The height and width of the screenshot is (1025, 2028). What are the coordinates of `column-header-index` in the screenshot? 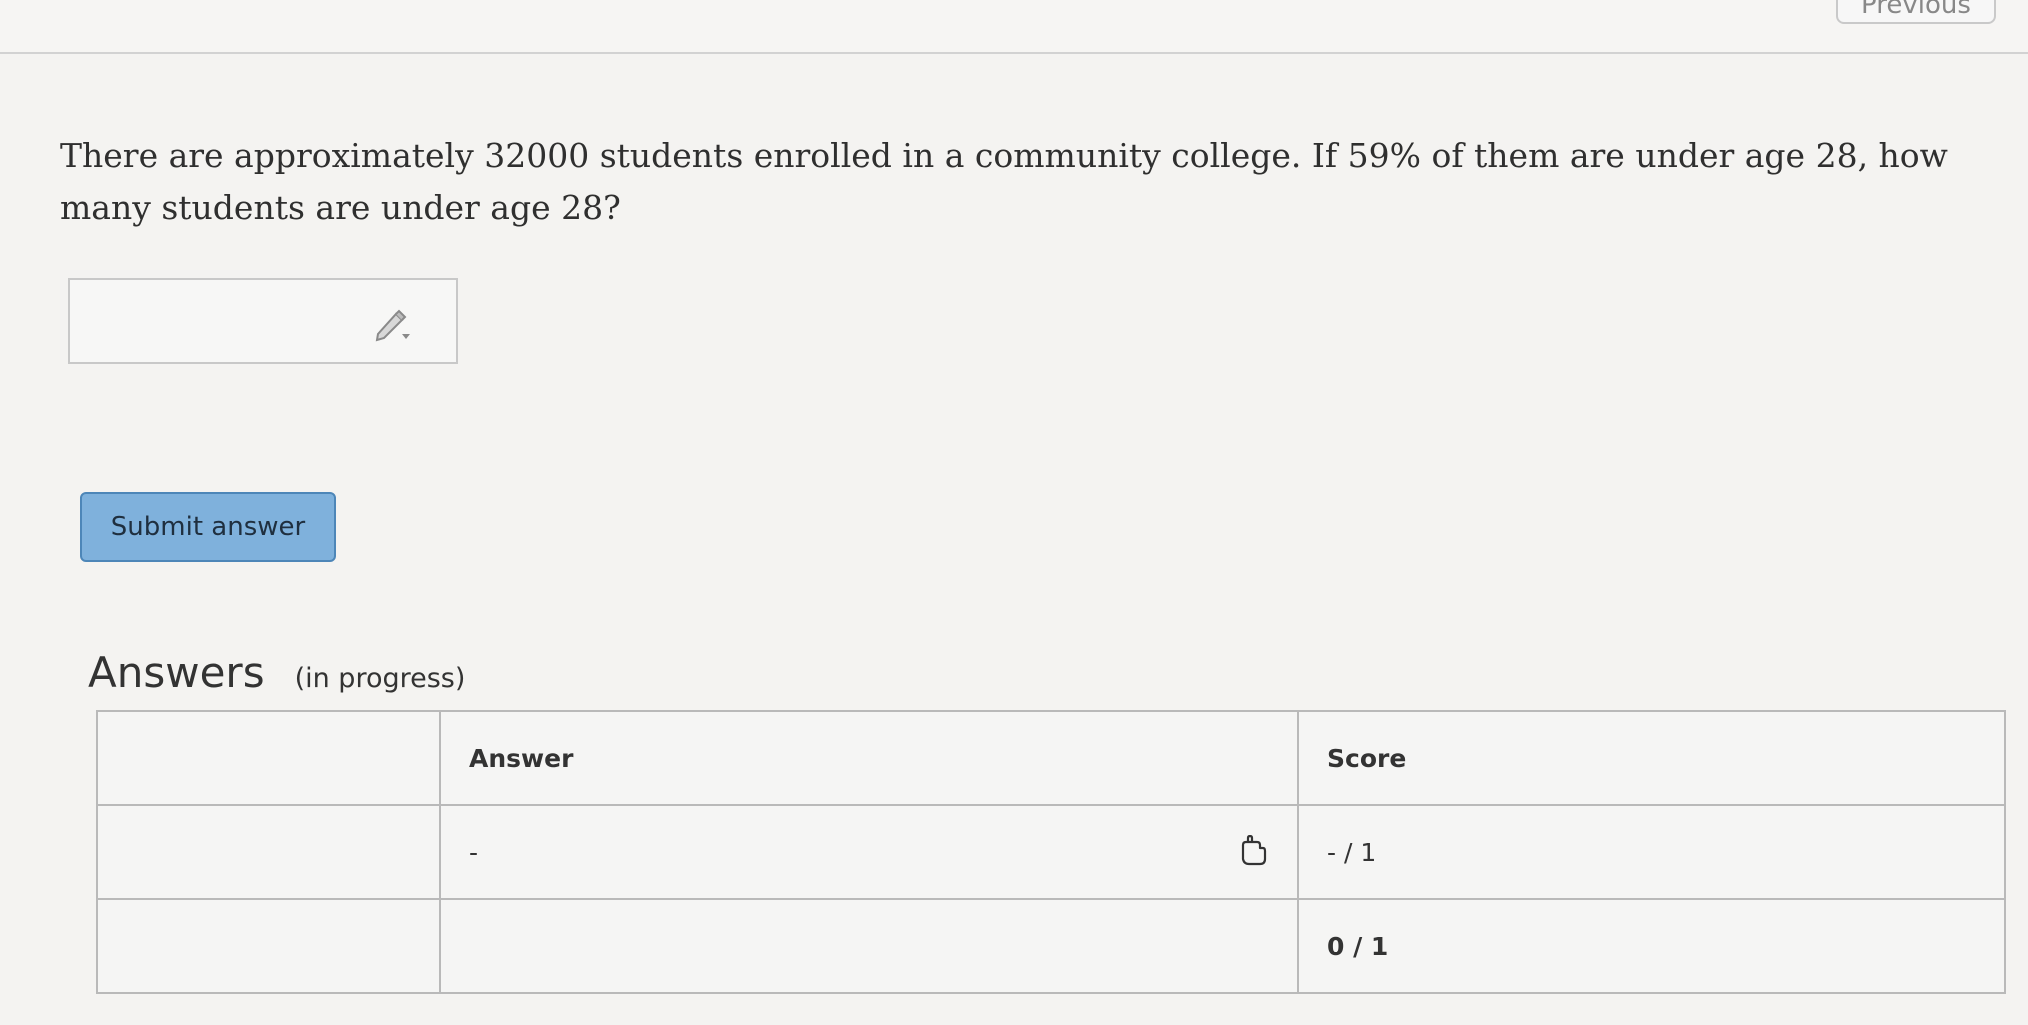 It's located at (268, 758).